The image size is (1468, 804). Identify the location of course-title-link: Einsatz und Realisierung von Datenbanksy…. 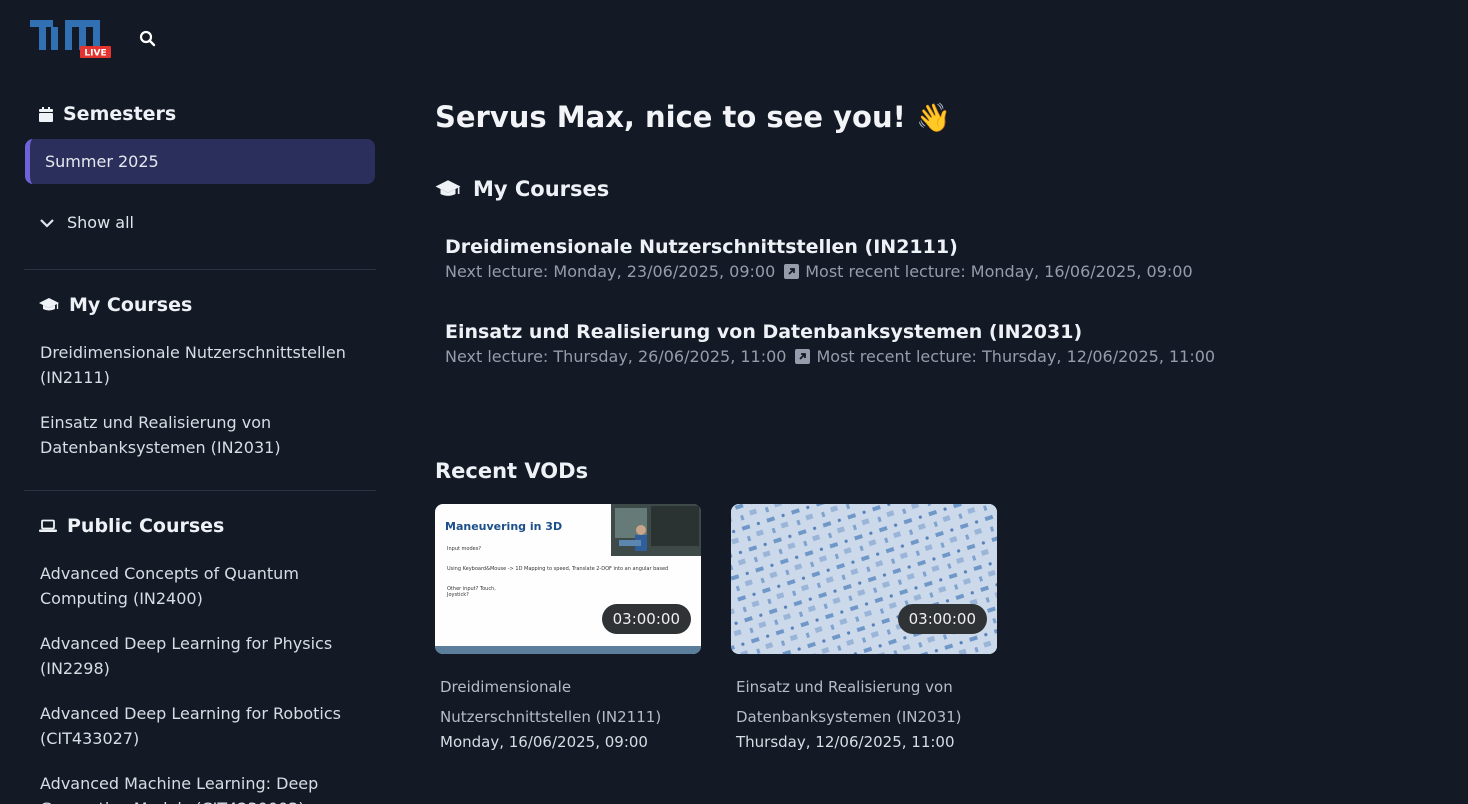
(830, 332).